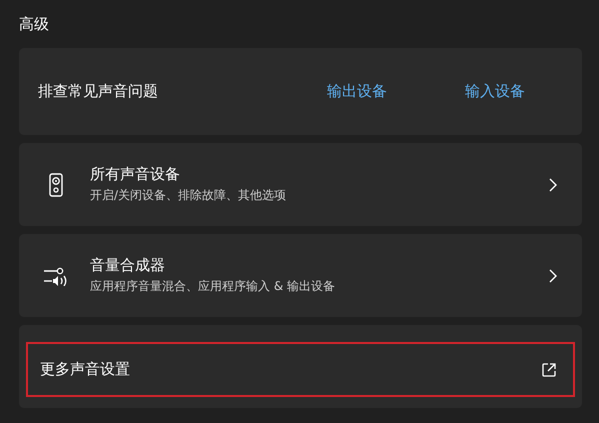  What do you see at coordinates (34, 24) in the screenshot?
I see `section-heading: 高级` at bounding box center [34, 24].